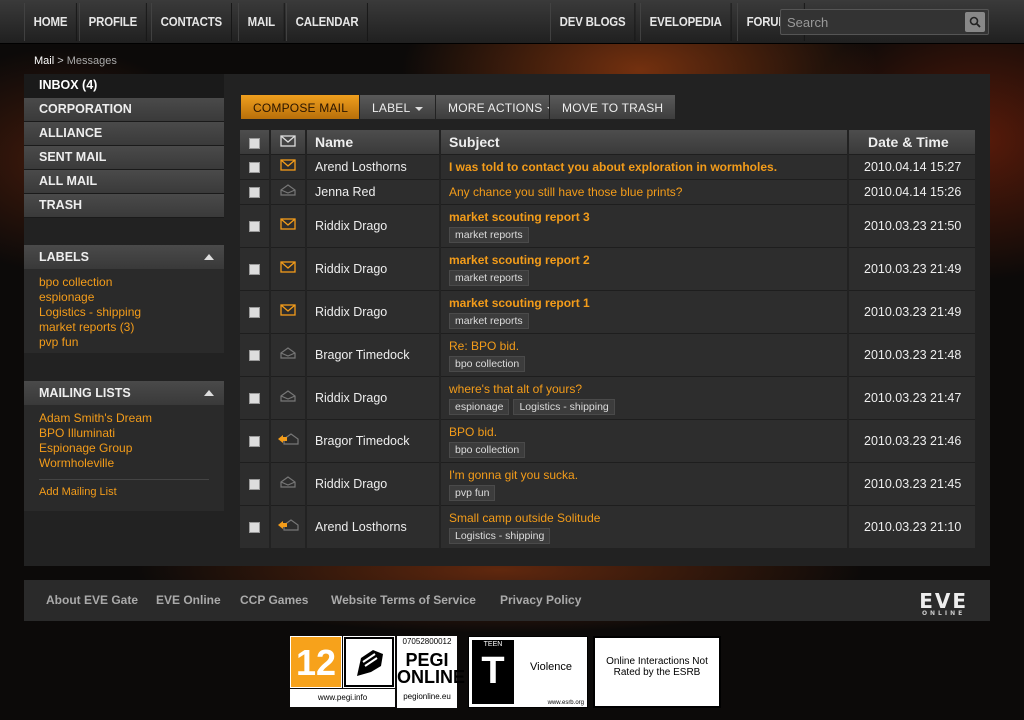 Image resolution: width=1024 pixels, height=720 pixels. I want to click on eve-online-logo: EVE ONLINE, so click(943, 603).